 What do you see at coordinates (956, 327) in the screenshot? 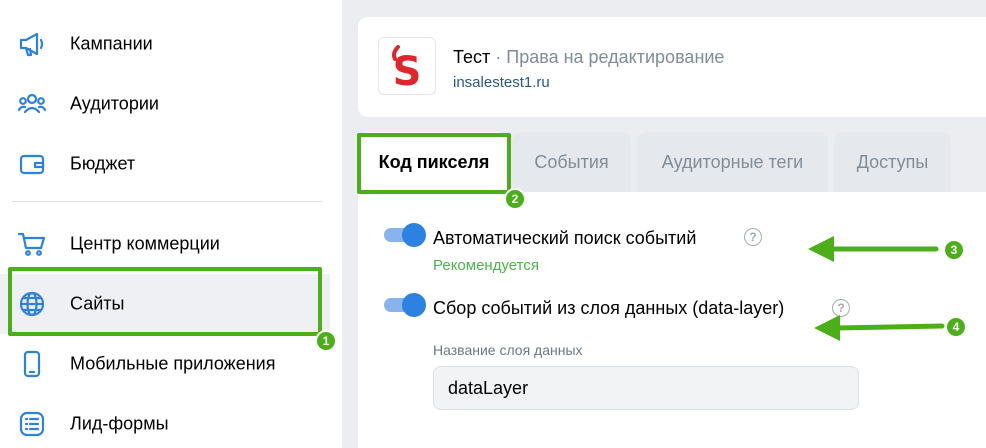
I see `step-badge-4: 4` at bounding box center [956, 327].